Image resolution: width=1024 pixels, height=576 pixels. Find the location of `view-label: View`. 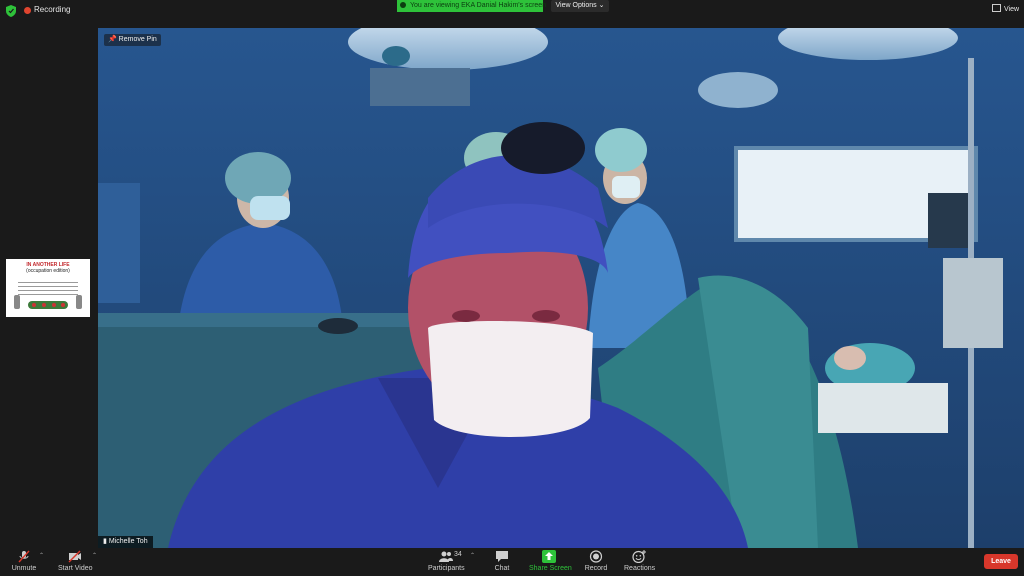

view-label: View is located at coordinates (1012, 9).